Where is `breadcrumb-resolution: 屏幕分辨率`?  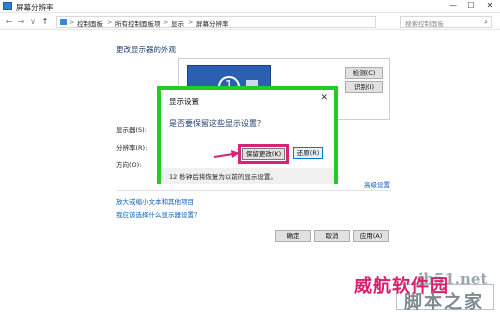 breadcrumb-resolution: 屏幕分辨率 is located at coordinates (212, 23).